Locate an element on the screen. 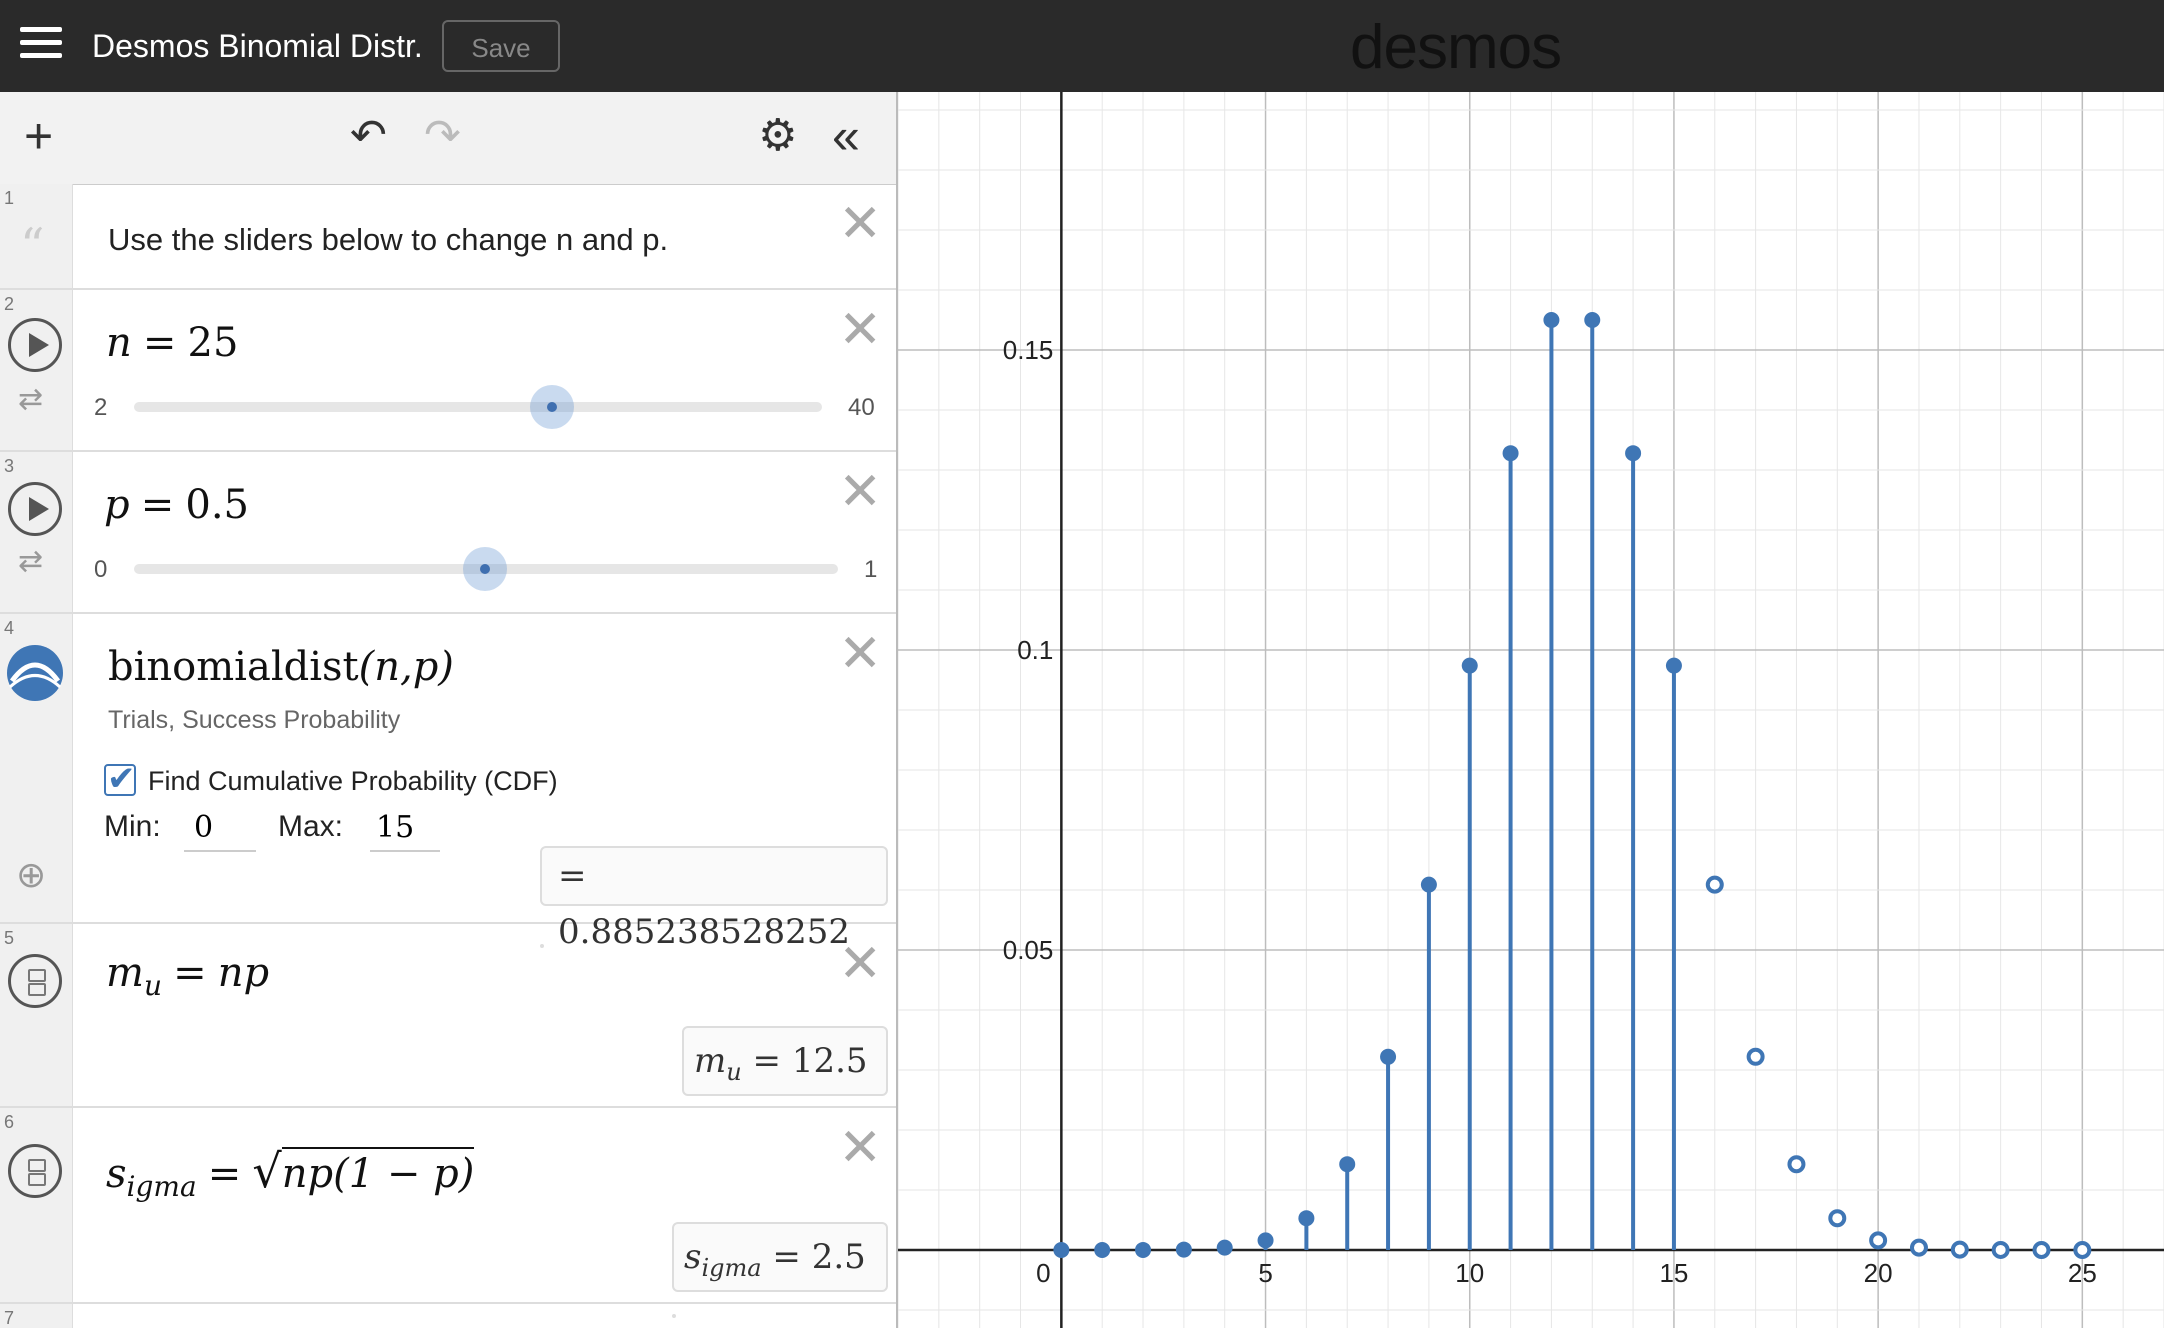 The image size is (2164, 1333). cdf-result: = 0.885238528252 is located at coordinates (714, 899).